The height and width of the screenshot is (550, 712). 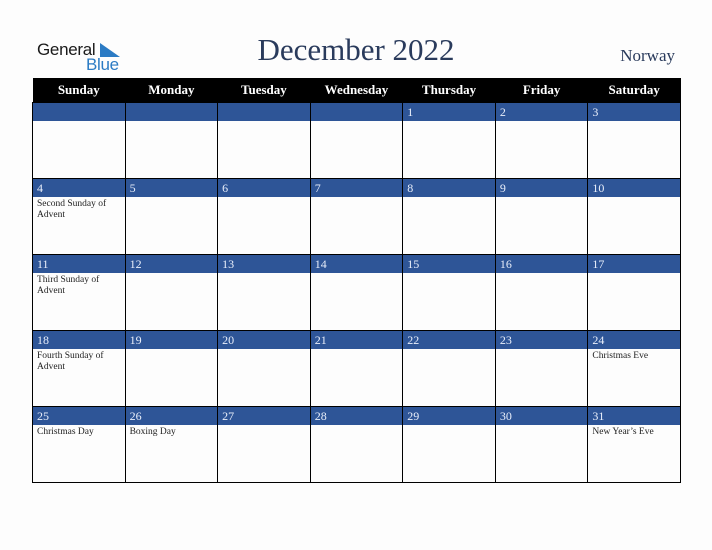 I want to click on day-number: 18, so click(x=79, y=340).